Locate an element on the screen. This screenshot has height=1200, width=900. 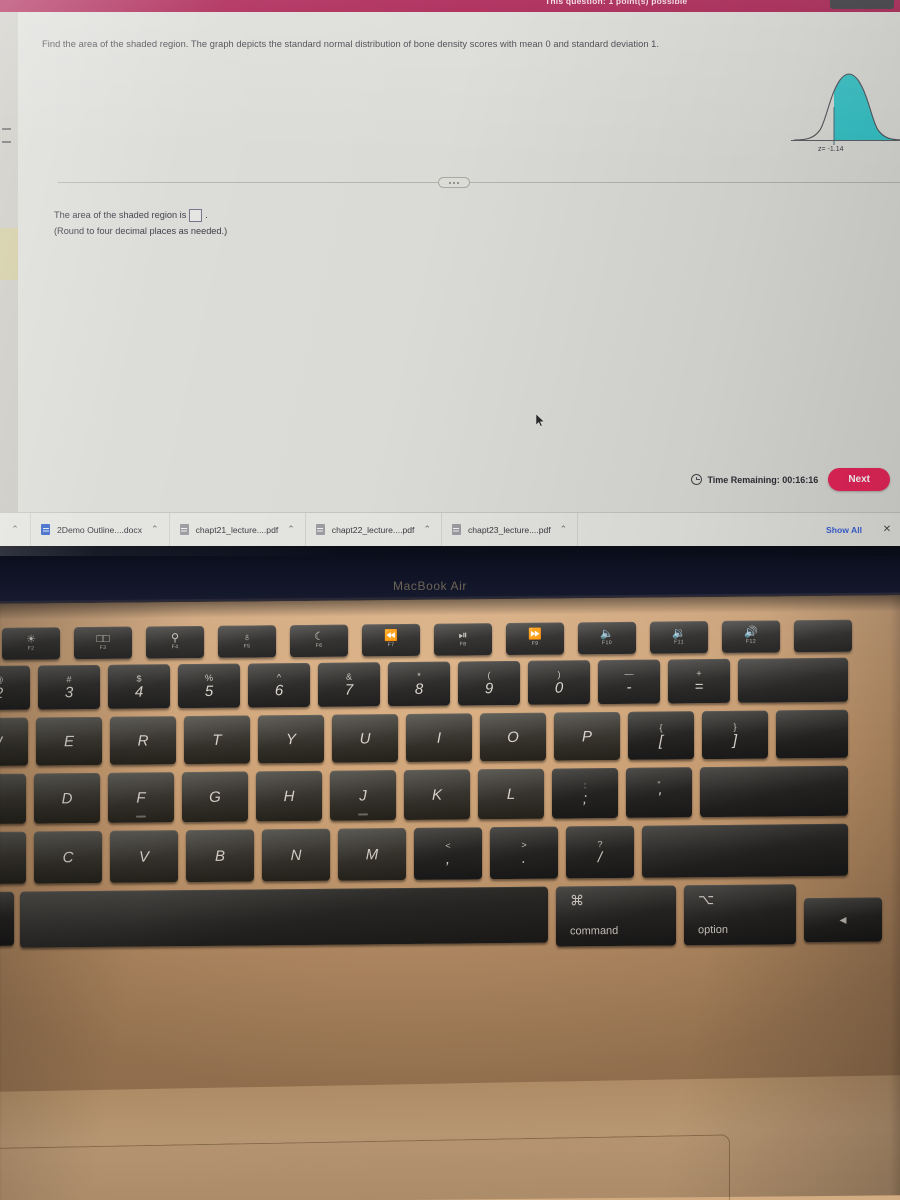
key-top-symbol: ^ is located at coordinates (279, 676).